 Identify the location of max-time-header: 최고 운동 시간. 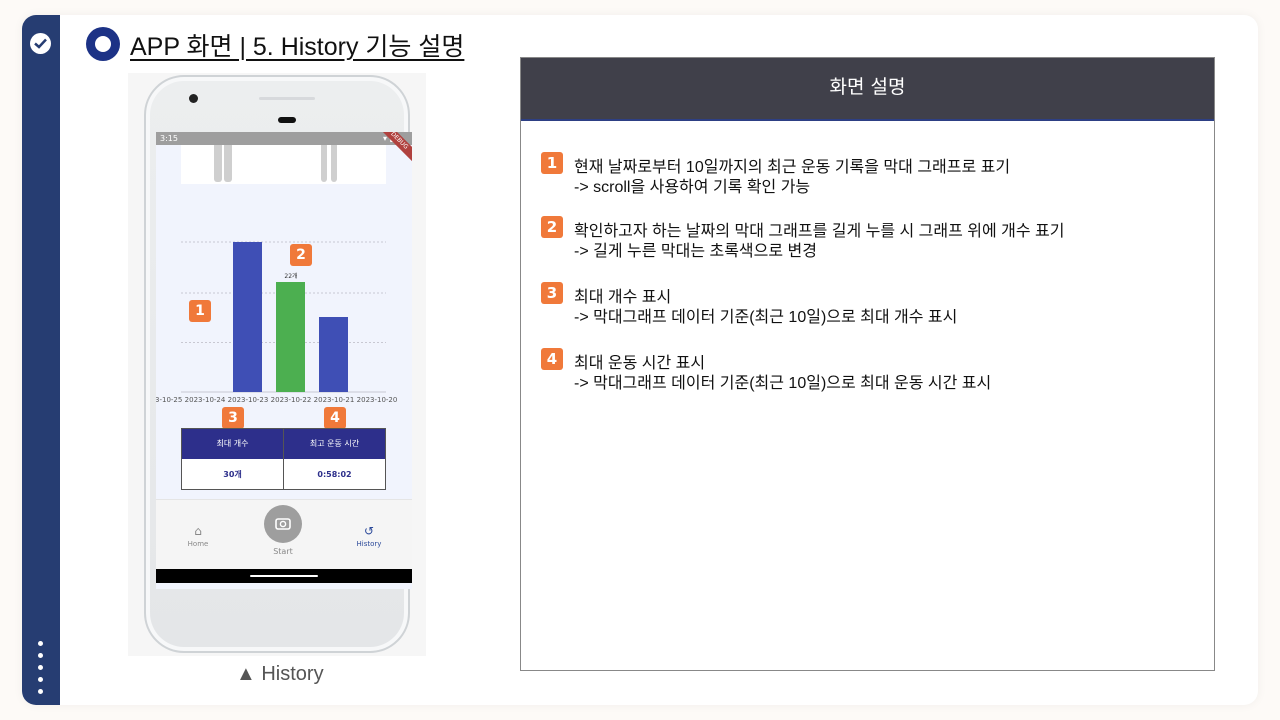
(334, 444).